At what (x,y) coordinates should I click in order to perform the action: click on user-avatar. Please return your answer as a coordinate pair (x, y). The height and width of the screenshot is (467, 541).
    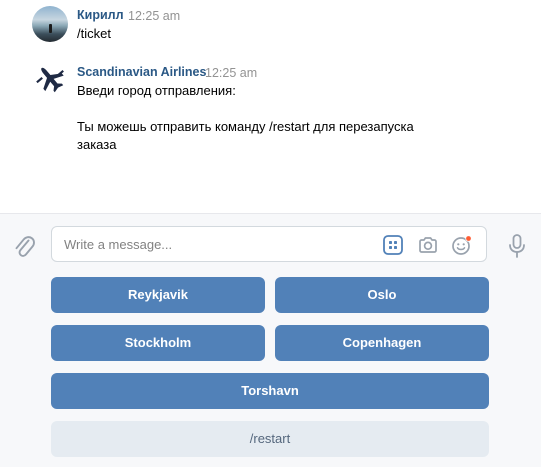
    Looking at the image, I should click on (50, 24).